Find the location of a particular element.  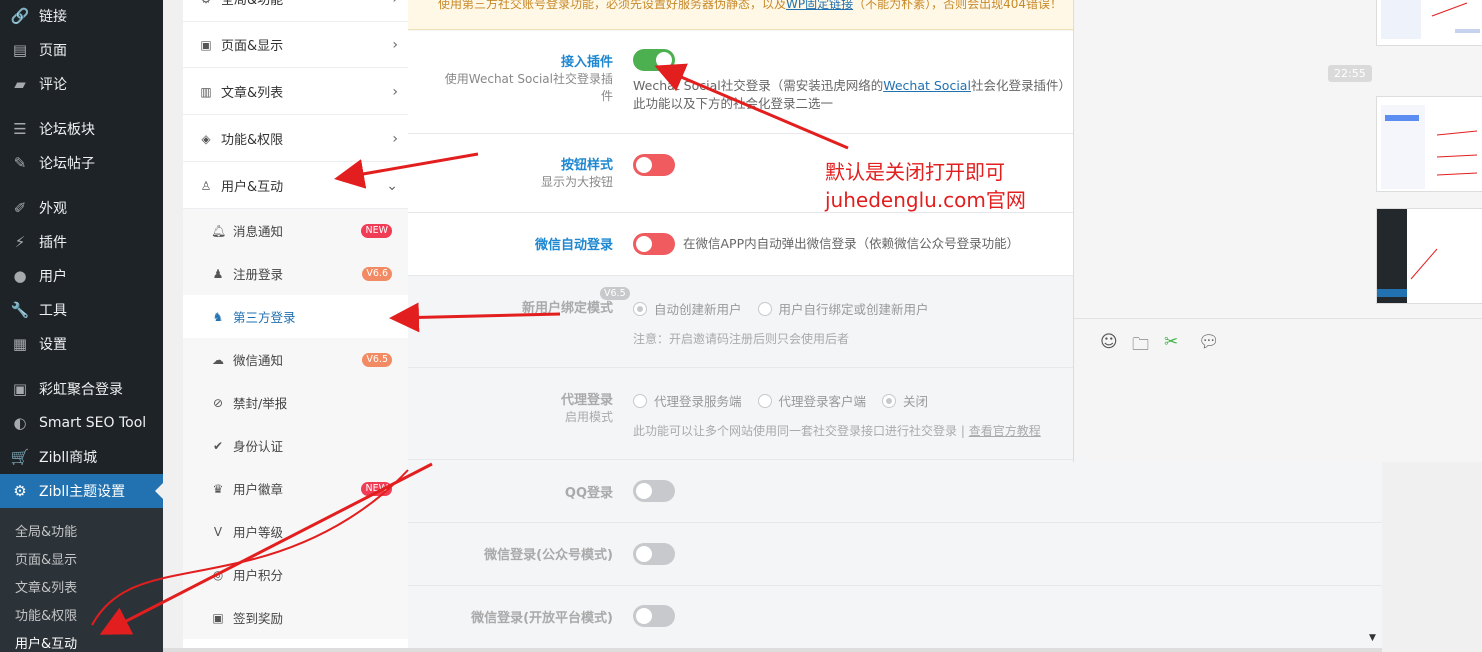

wp-menu-label: 论坛帖子 is located at coordinates (67, 164).